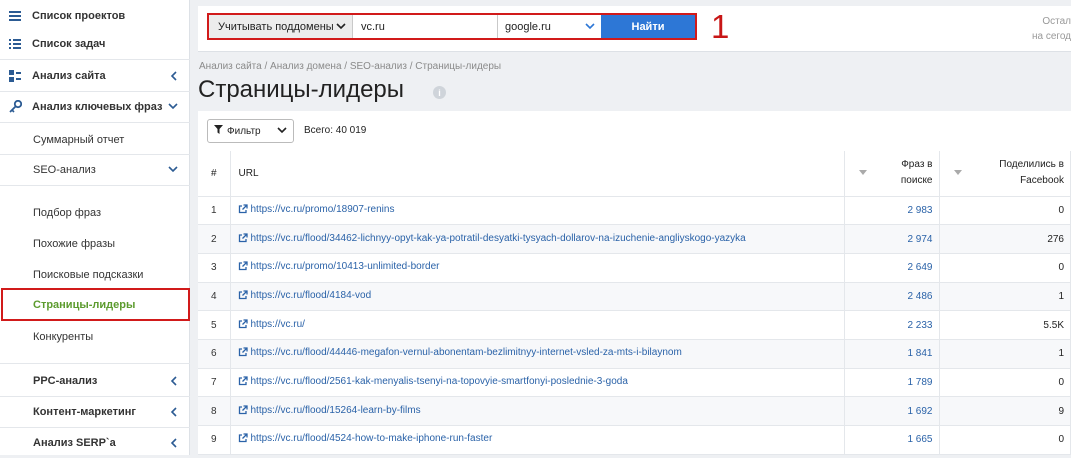  What do you see at coordinates (1005, 174) in the screenshot?
I see `column-header-facebook: Поделились в Facebook` at bounding box center [1005, 174].